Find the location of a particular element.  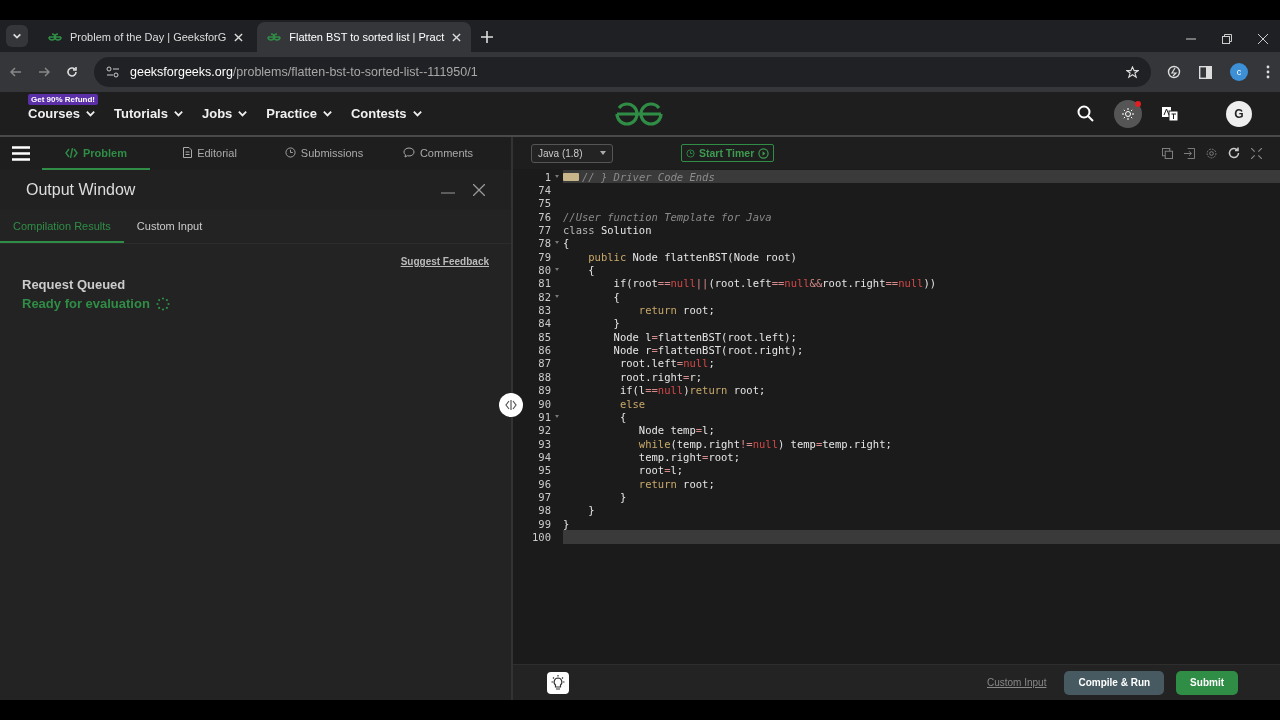

line-number: 87 is located at coordinates (544, 363).